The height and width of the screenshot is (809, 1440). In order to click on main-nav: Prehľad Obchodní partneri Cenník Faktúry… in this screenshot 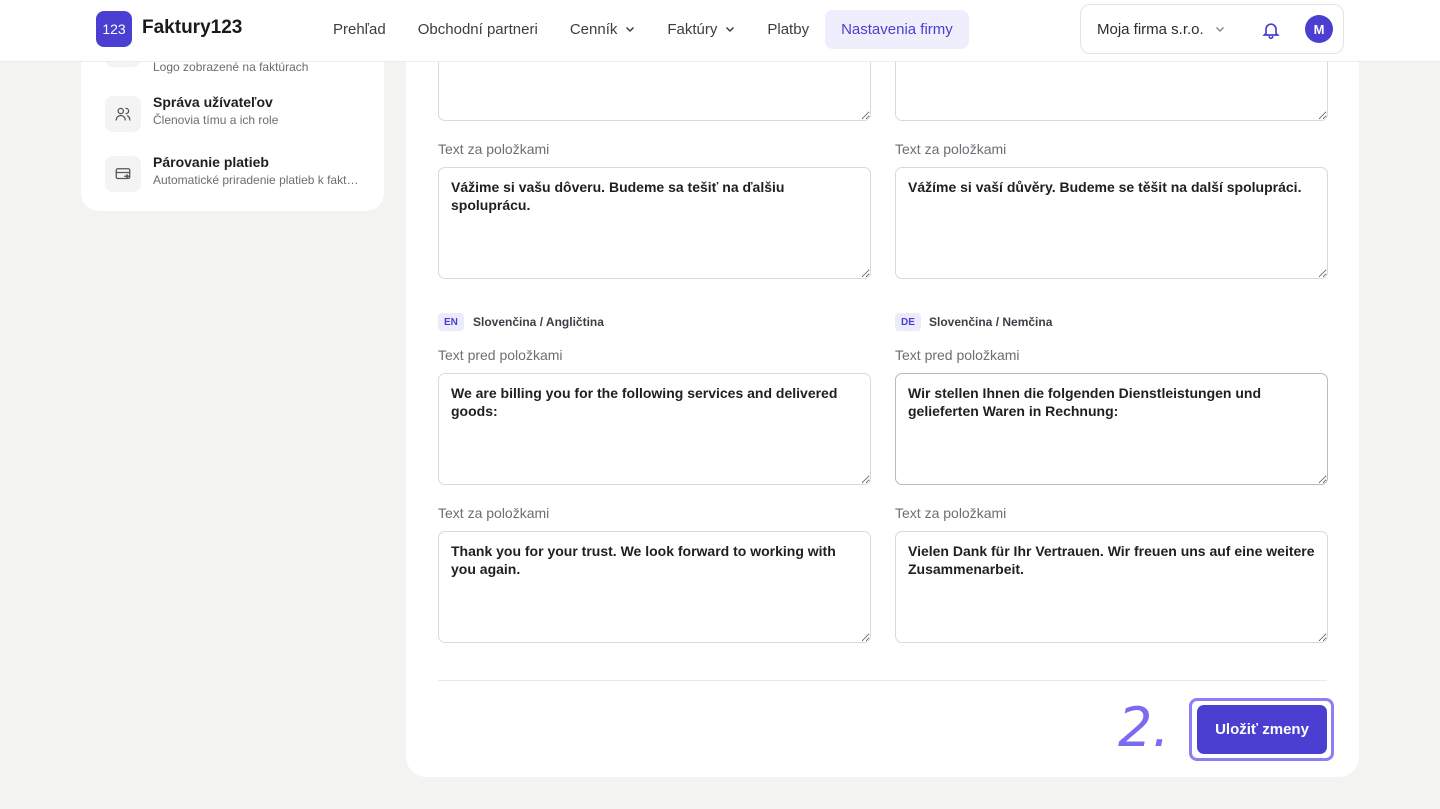, I will do `click(643, 29)`.